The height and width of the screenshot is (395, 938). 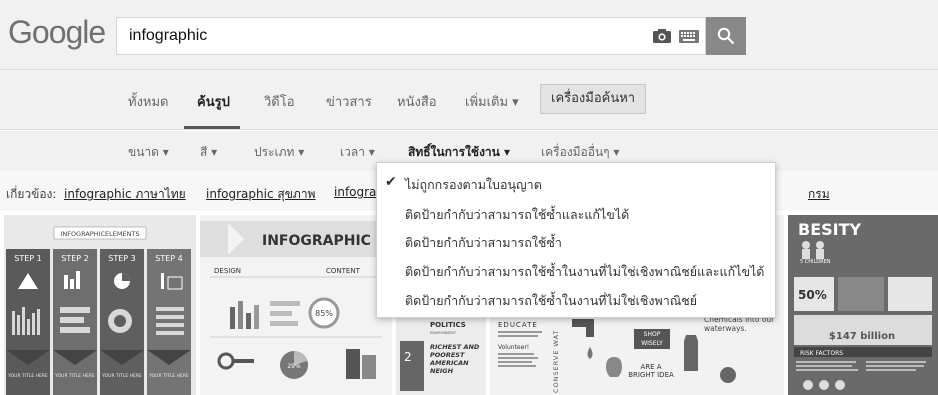 What do you see at coordinates (459, 152) in the screenshot?
I see `filter-usage-rights: สิทธิ์ในการใช้งาน ▾` at bounding box center [459, 152].